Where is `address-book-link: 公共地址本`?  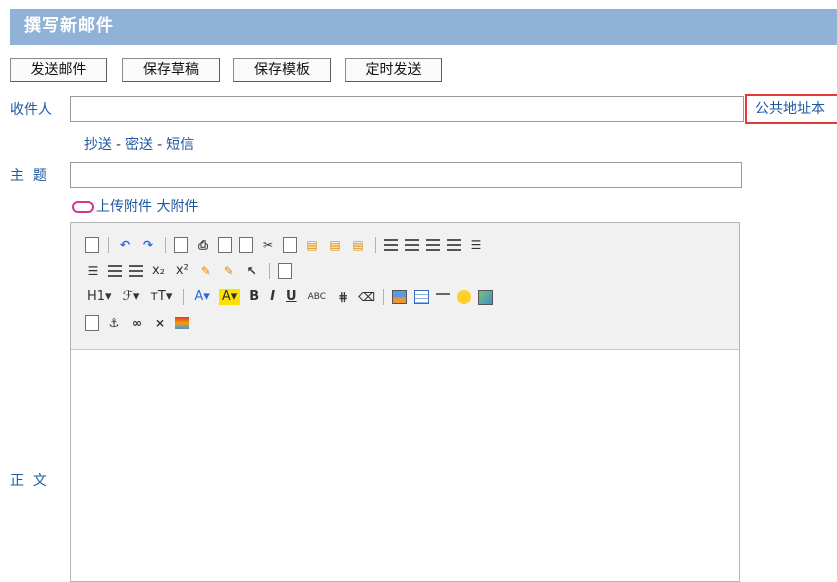
address-book-link: 公共地址本 is located at coordinates (791, 109).